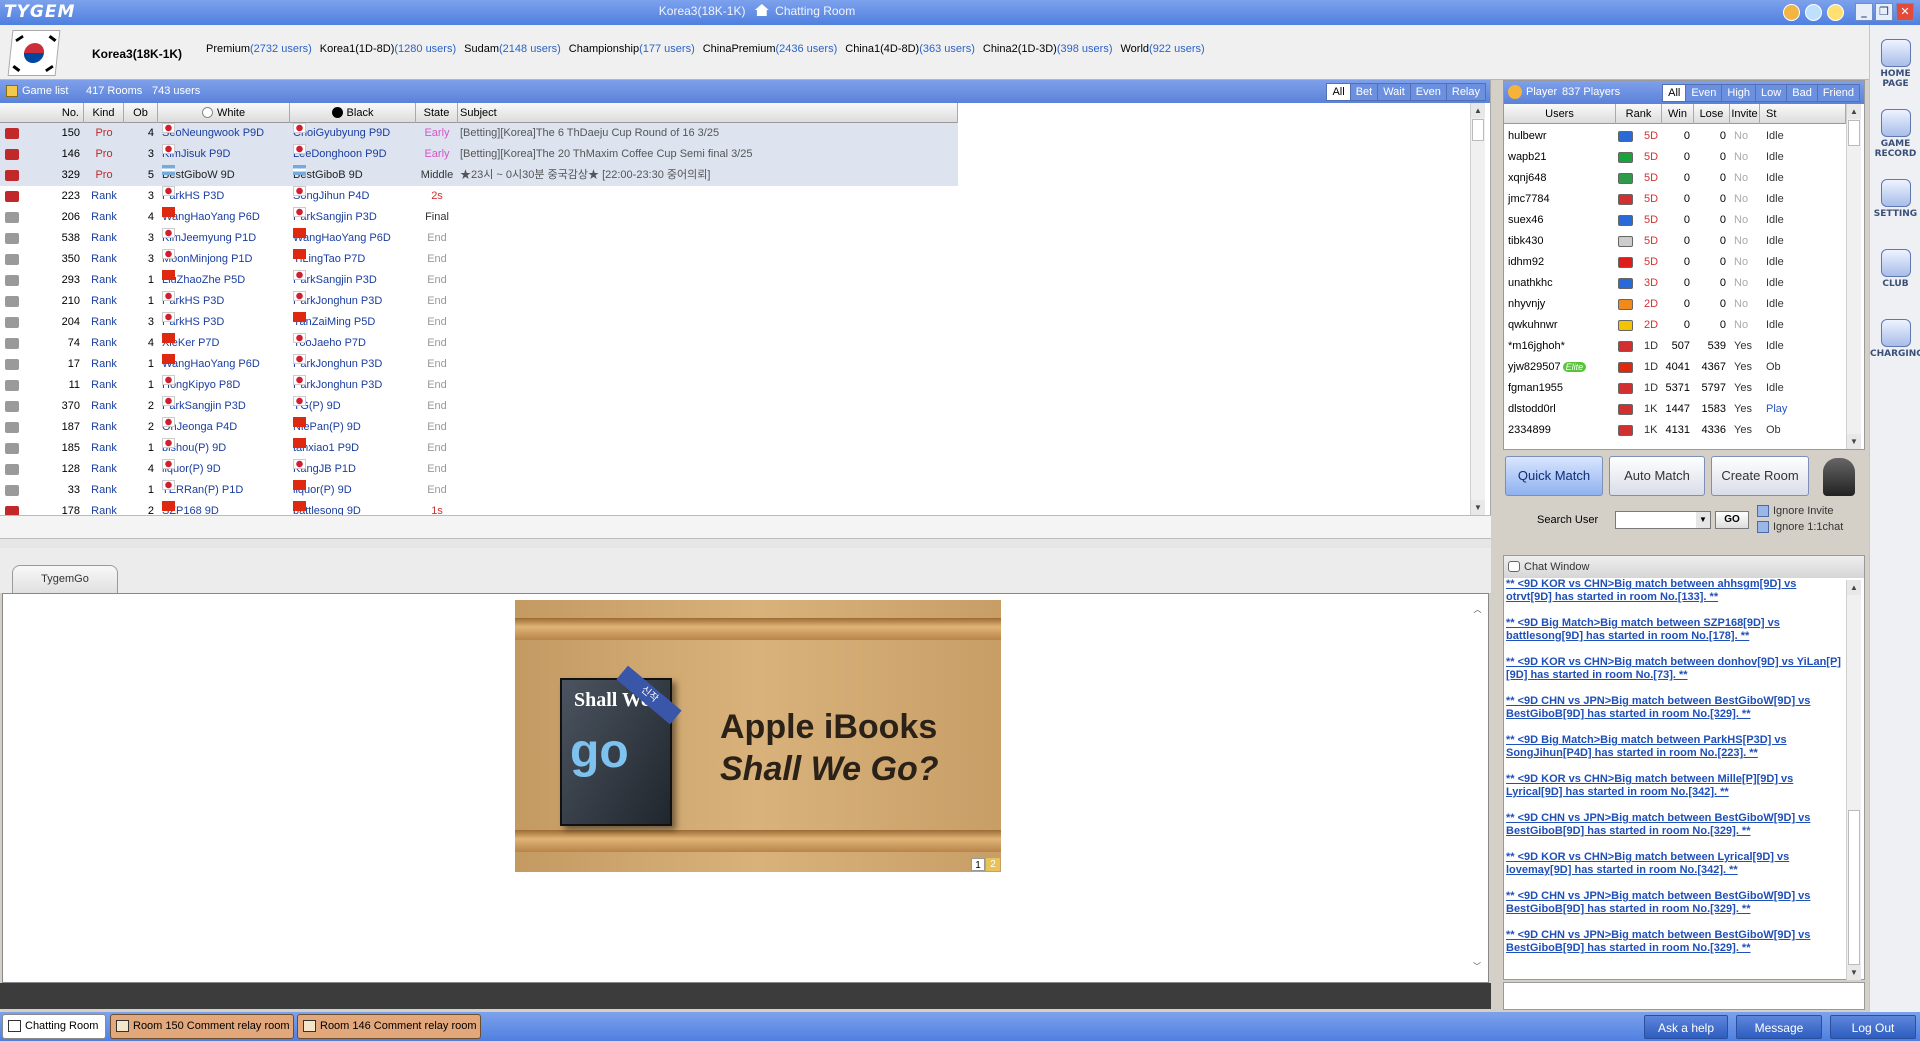 This screenshot has width=1920, height=1041. I want to click on server-link: Korea1(1D-8D)(1280 users), so click(388, 49).